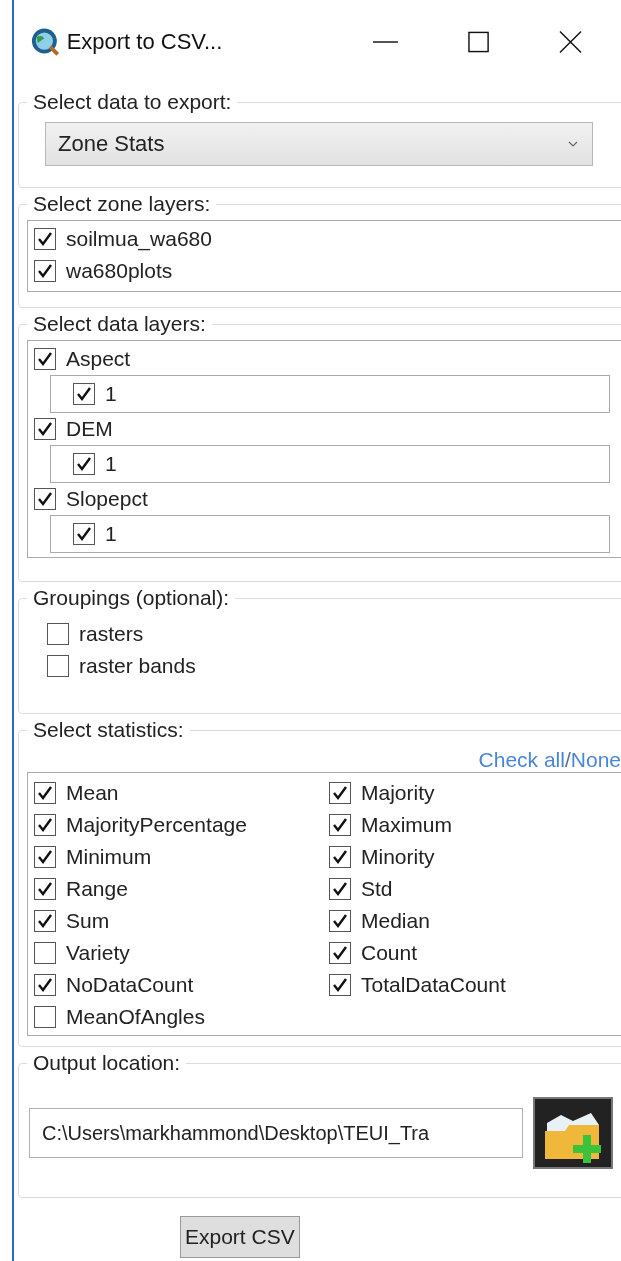 The height and width of the screenshot is (1261, 621). I want to click on check-all-link: Check all, so click(521, 760).